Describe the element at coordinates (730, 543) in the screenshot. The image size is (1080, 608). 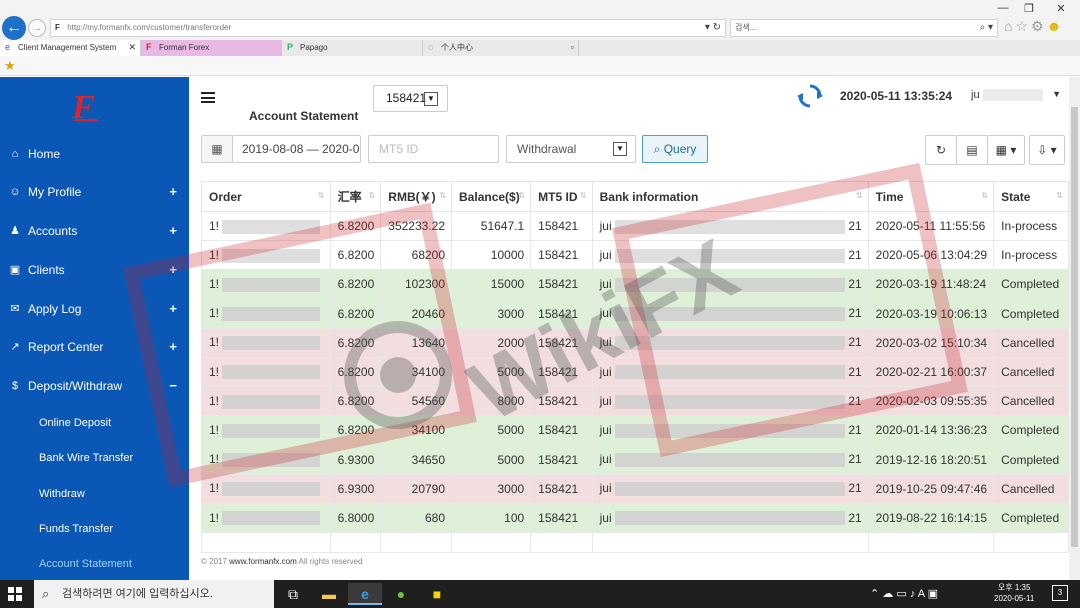
I see `empty-cell` at that location.